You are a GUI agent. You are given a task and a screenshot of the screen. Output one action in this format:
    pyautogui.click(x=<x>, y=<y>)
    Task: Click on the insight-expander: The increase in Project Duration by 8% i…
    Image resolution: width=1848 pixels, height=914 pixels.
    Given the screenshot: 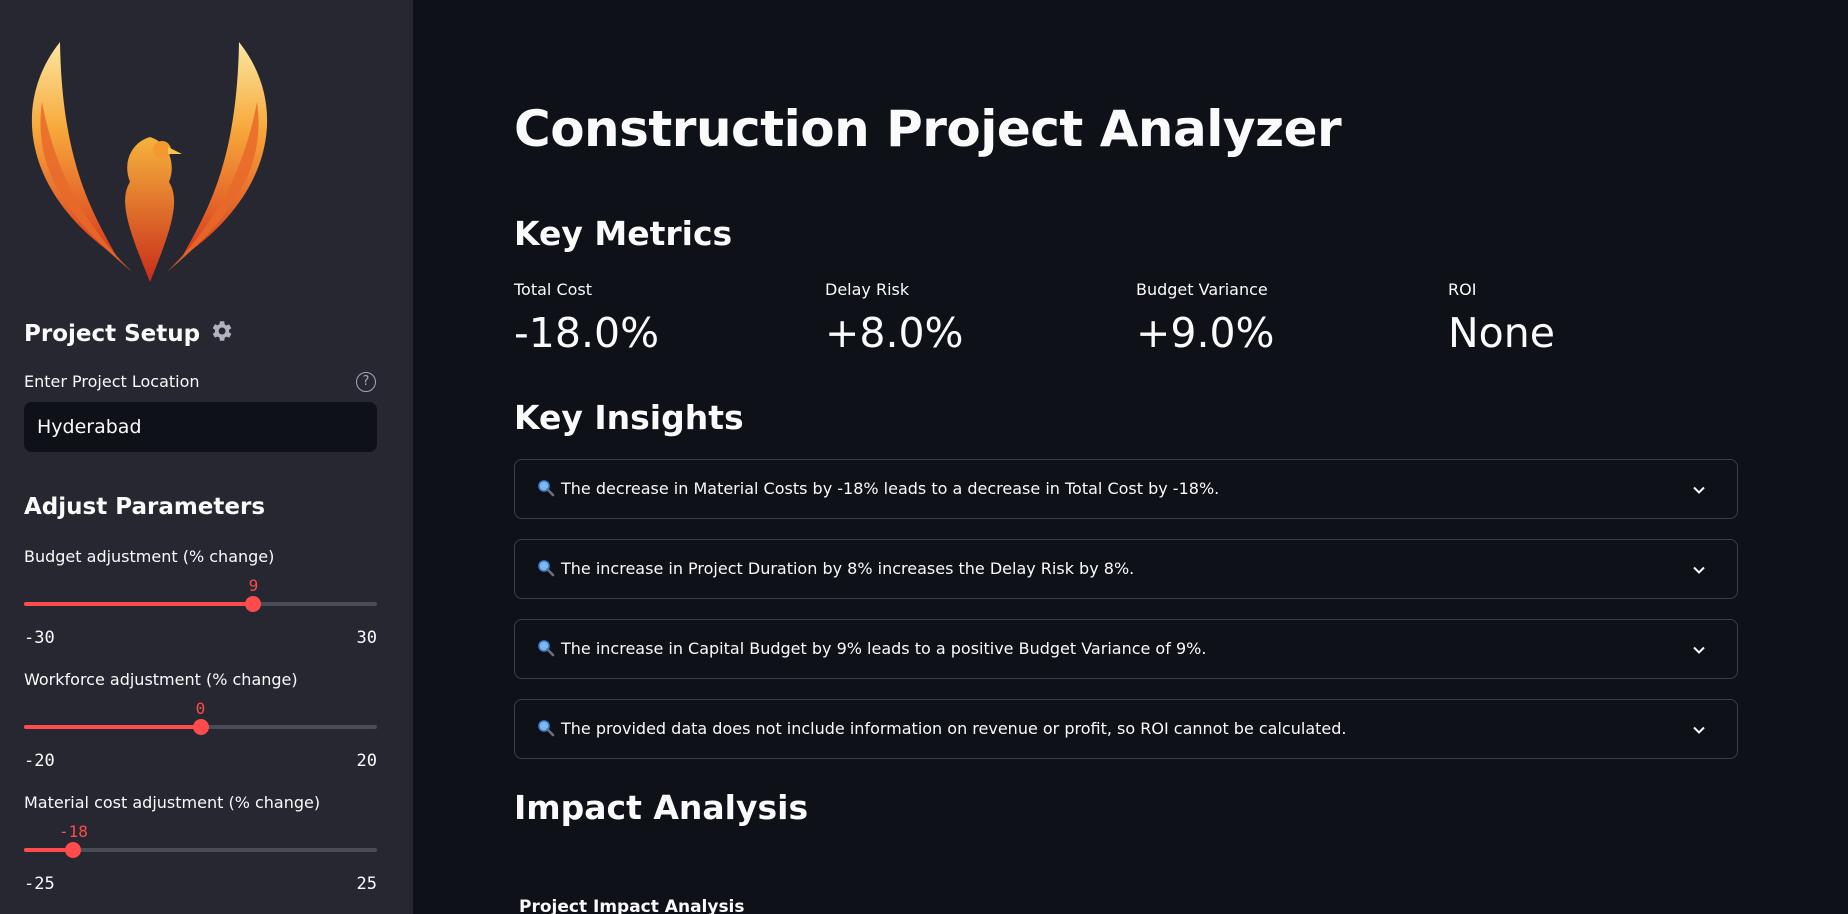 What is the action you would take?
    pyautogui.click(x=1126, y=569)
    